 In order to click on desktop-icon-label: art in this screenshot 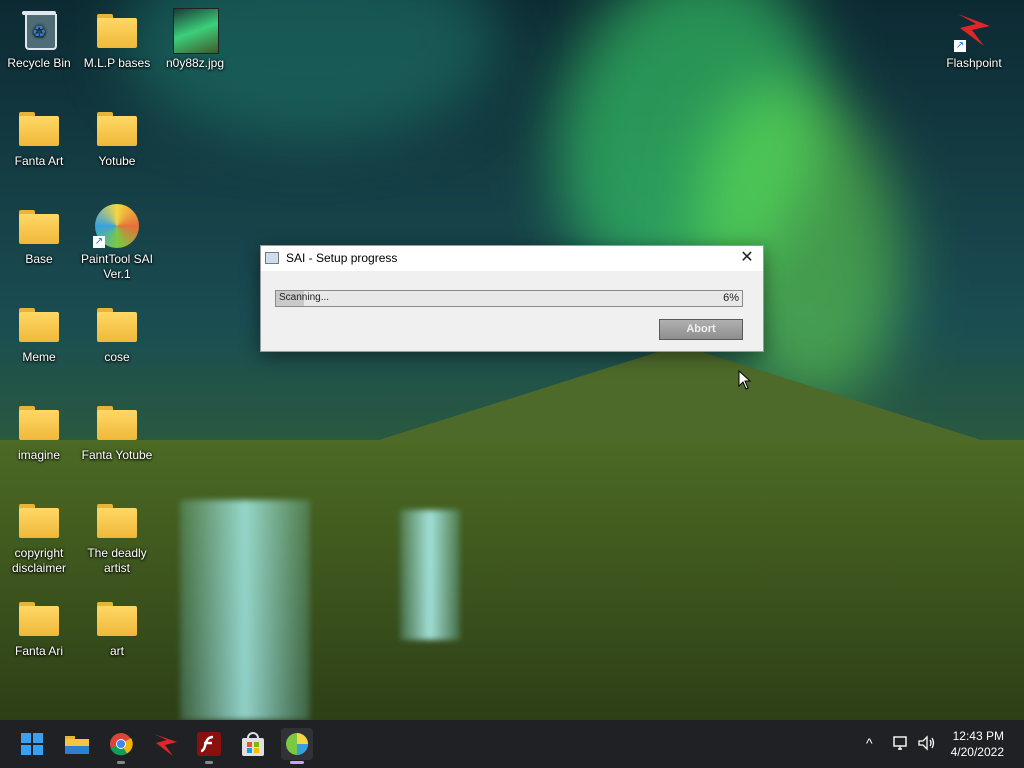, I will do `click(116, 651)`.